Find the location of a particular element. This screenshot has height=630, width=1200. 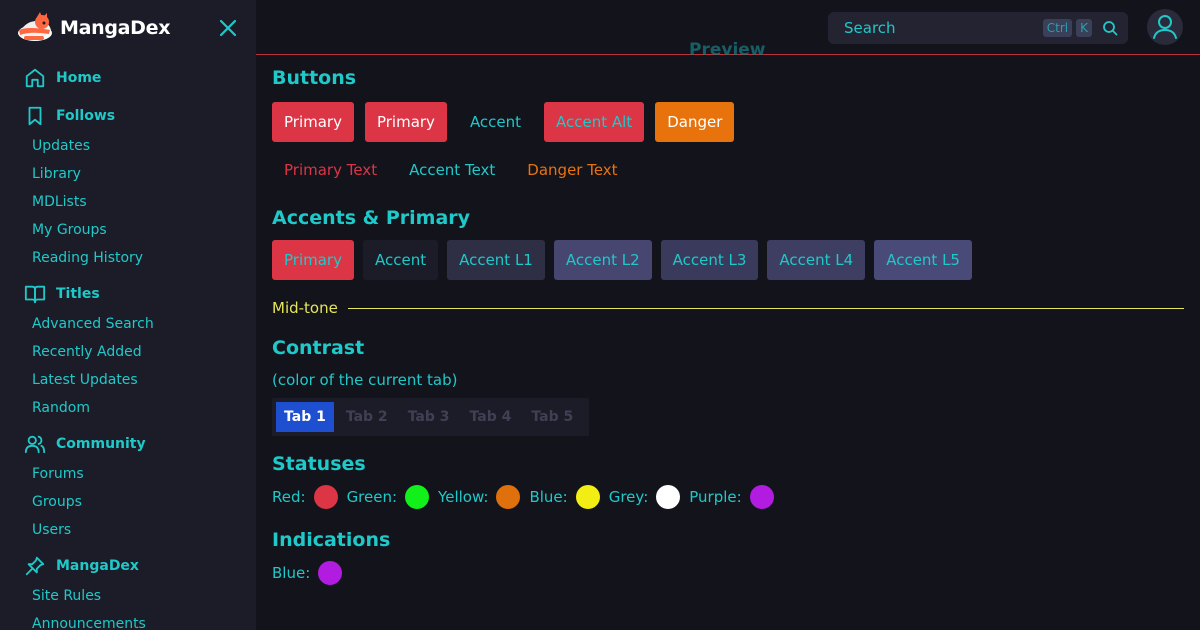

accent-swatch-primary: Primary is located at coordinates (313, 260).